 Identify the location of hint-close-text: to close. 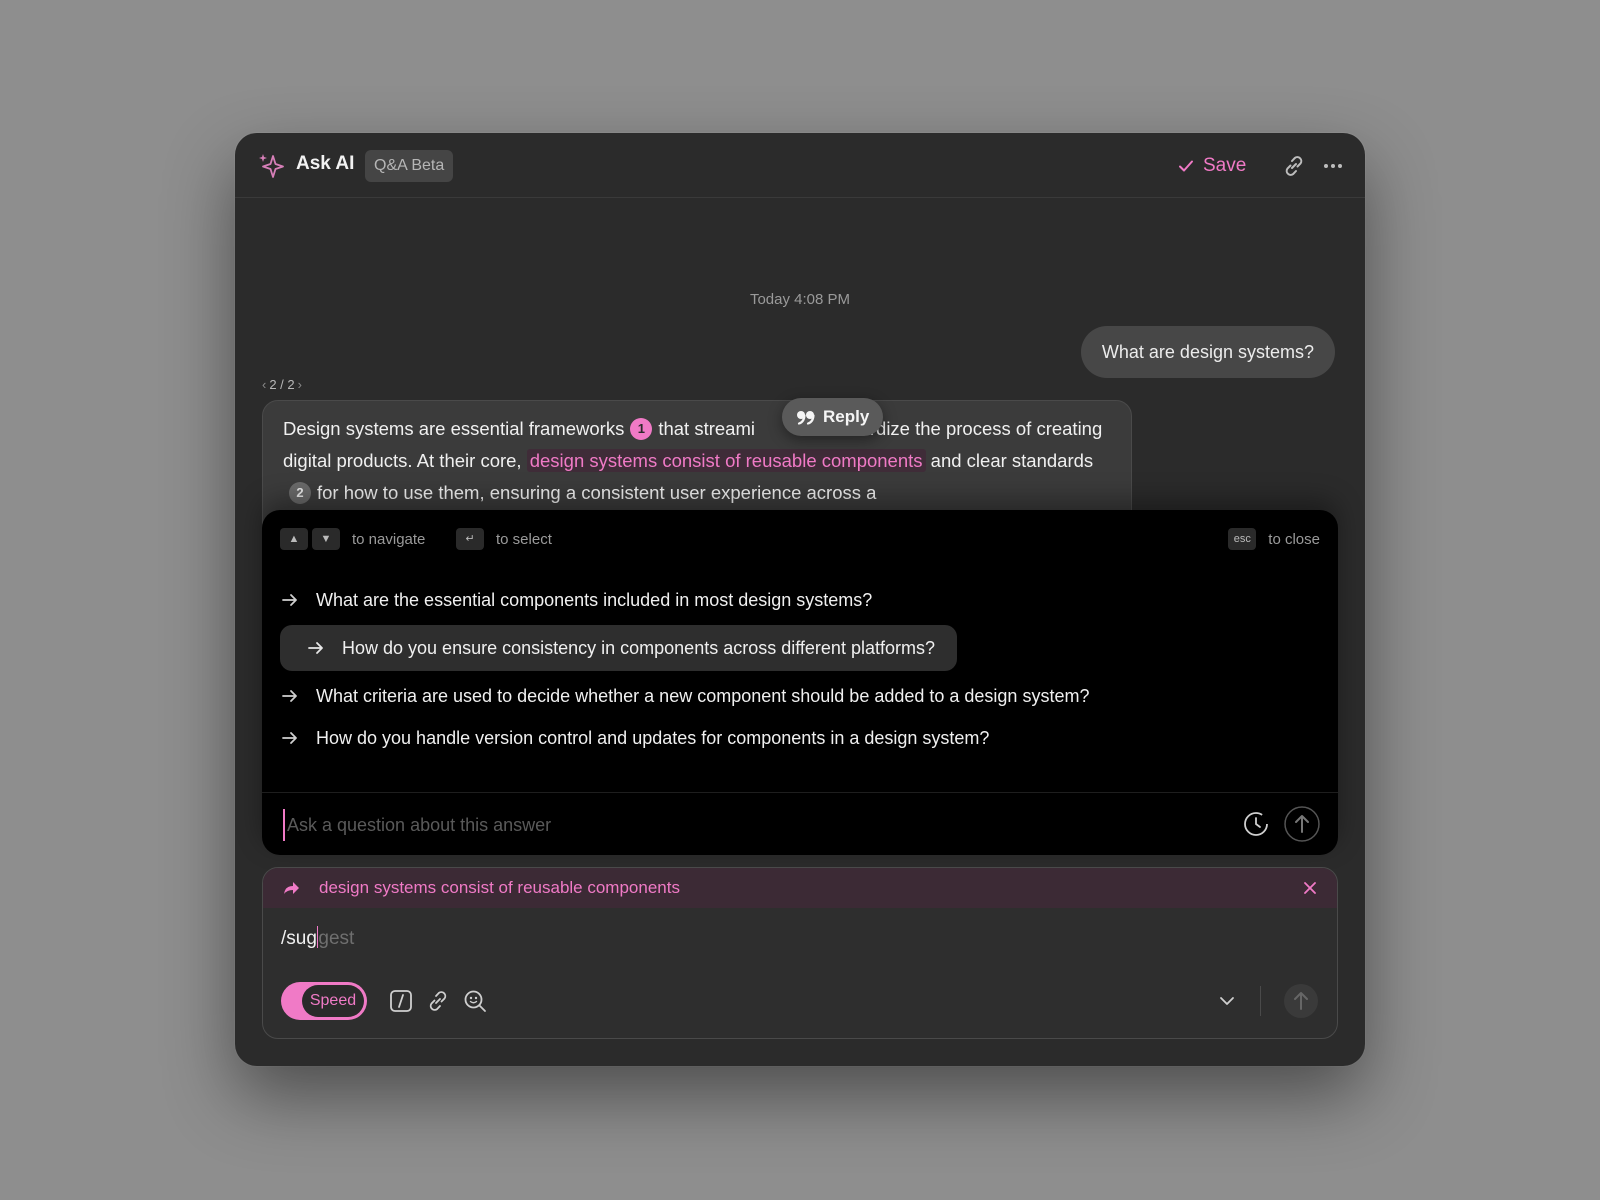
(1294, 539).